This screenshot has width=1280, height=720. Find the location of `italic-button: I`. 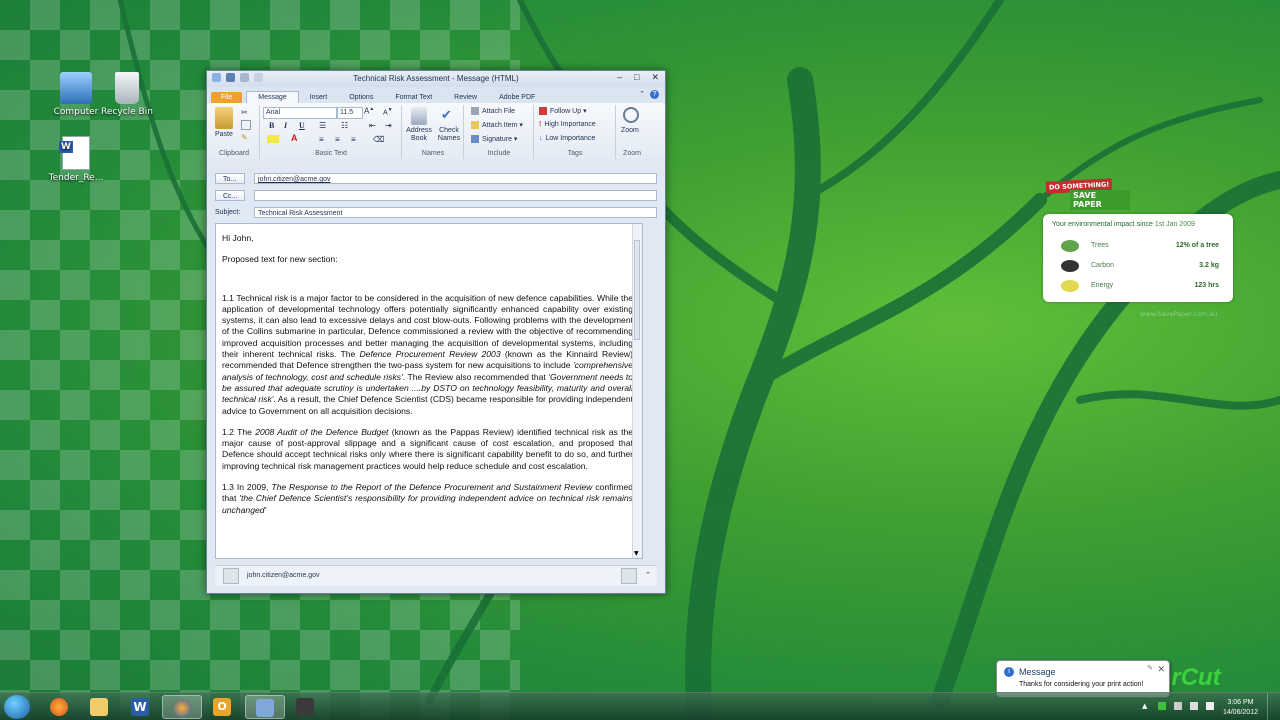

italic-button: I is located at coordinates (285, 125).